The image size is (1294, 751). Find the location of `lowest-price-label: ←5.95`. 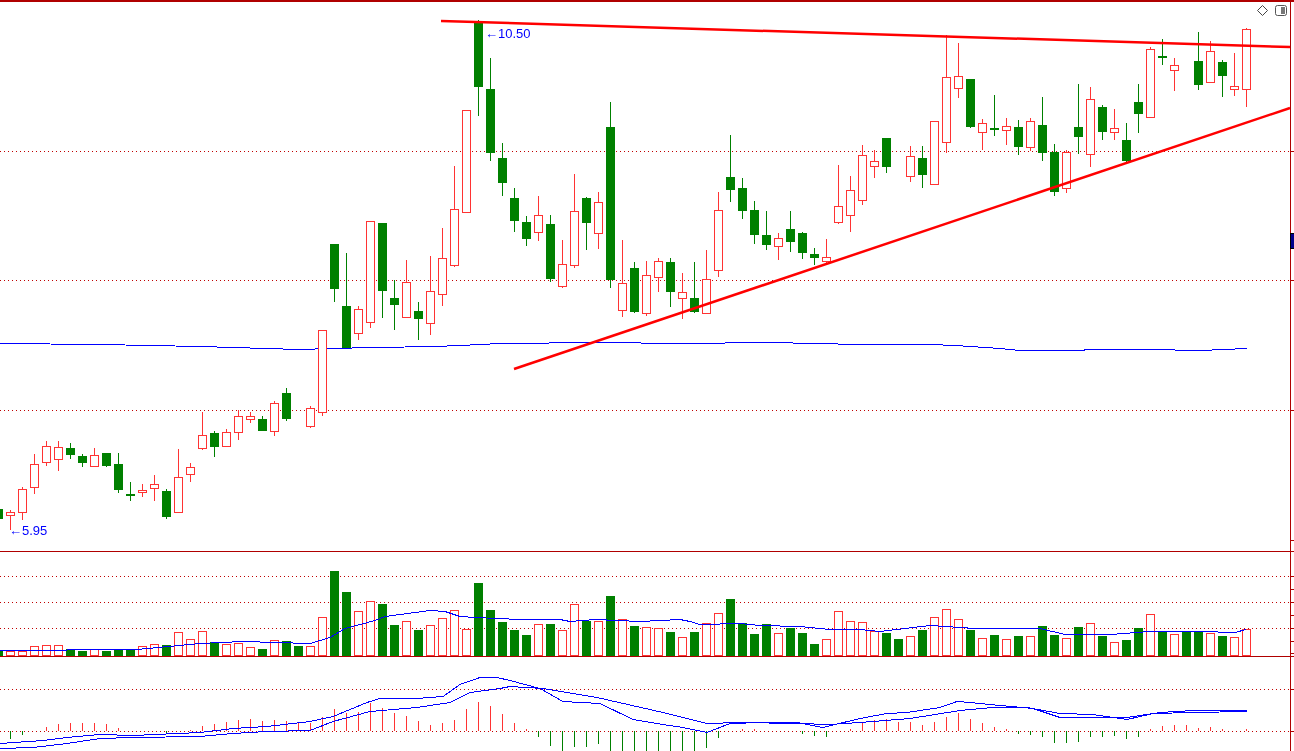

lowest-price-label: ←5.95 is located at coordinates (28, 530).